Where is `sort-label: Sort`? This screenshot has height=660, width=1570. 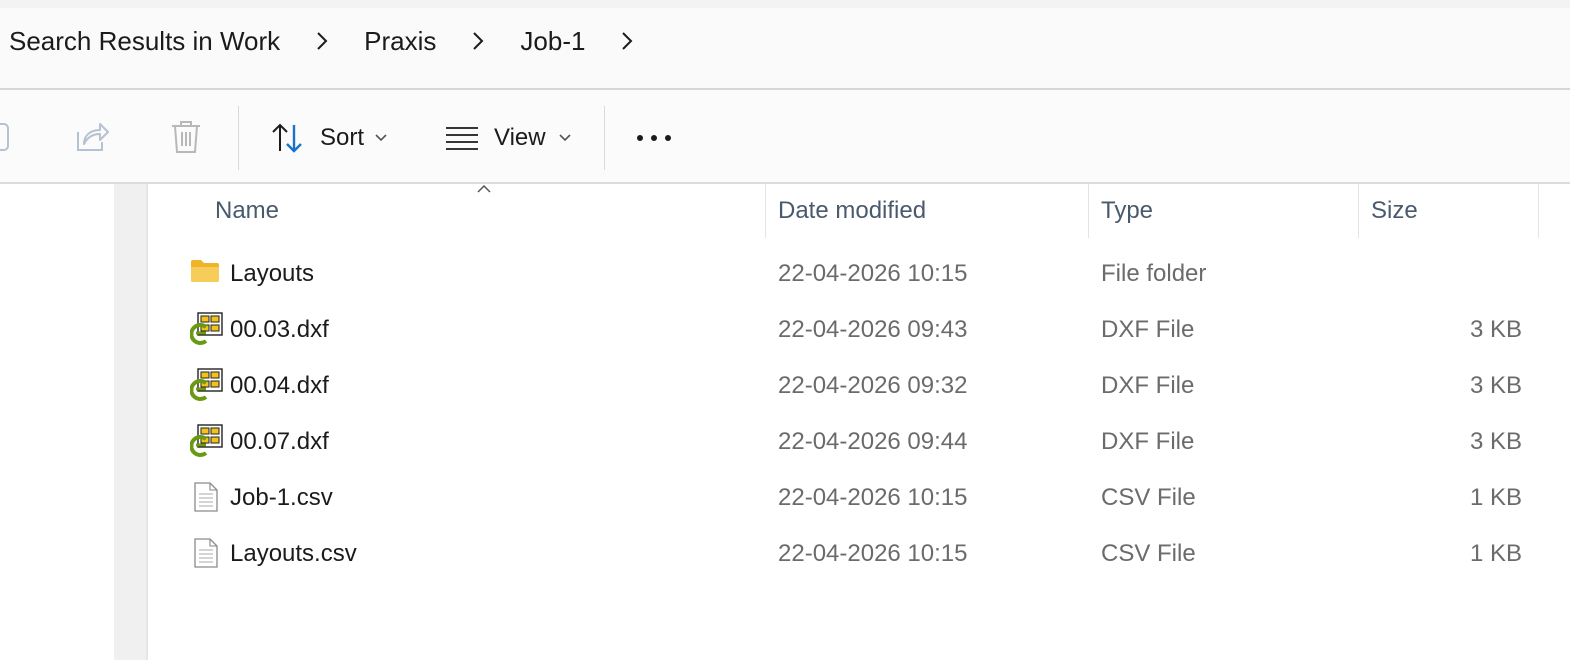
sort-label: Sort is located at coordinates (342, 137).